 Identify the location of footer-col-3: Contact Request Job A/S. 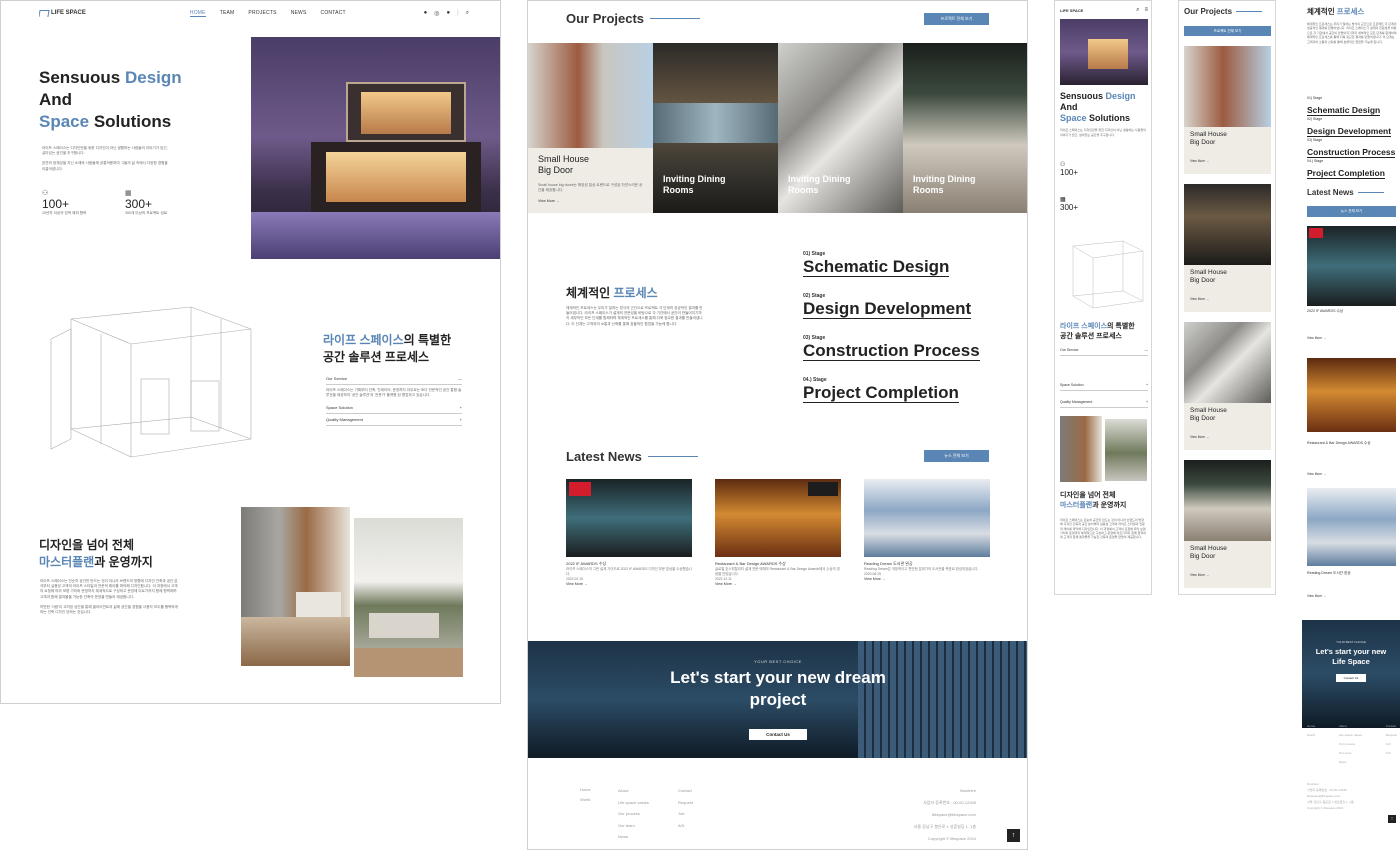
(703, 808).